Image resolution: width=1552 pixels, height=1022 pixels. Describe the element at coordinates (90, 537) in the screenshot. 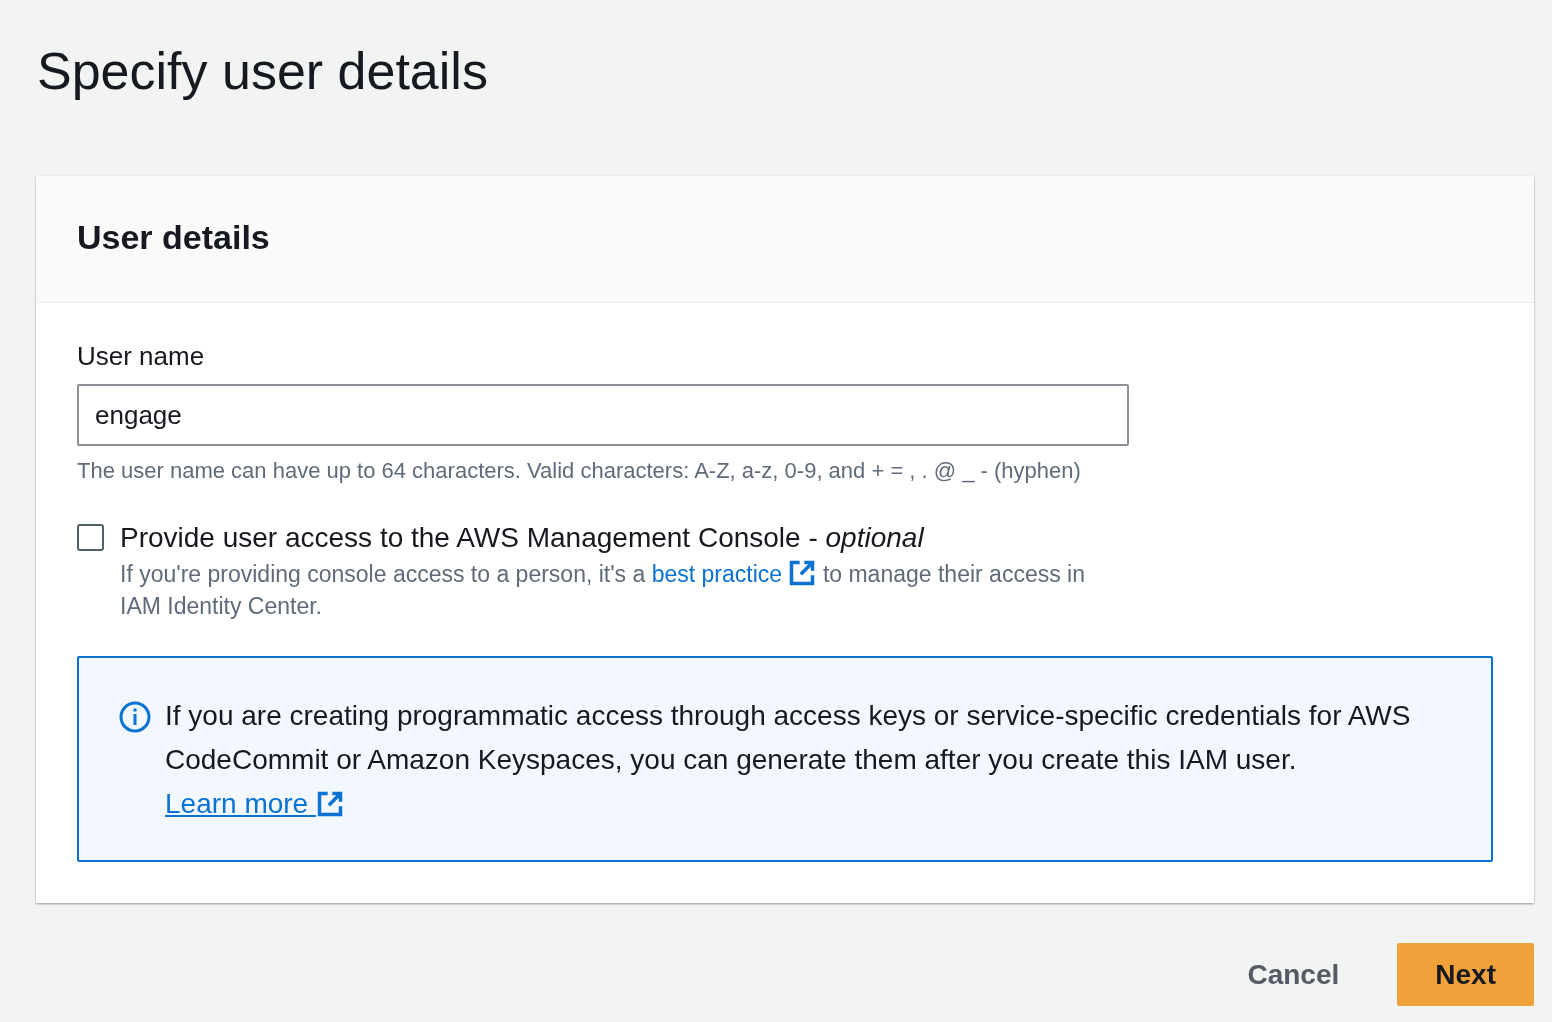

I see `checkbox` at that location.